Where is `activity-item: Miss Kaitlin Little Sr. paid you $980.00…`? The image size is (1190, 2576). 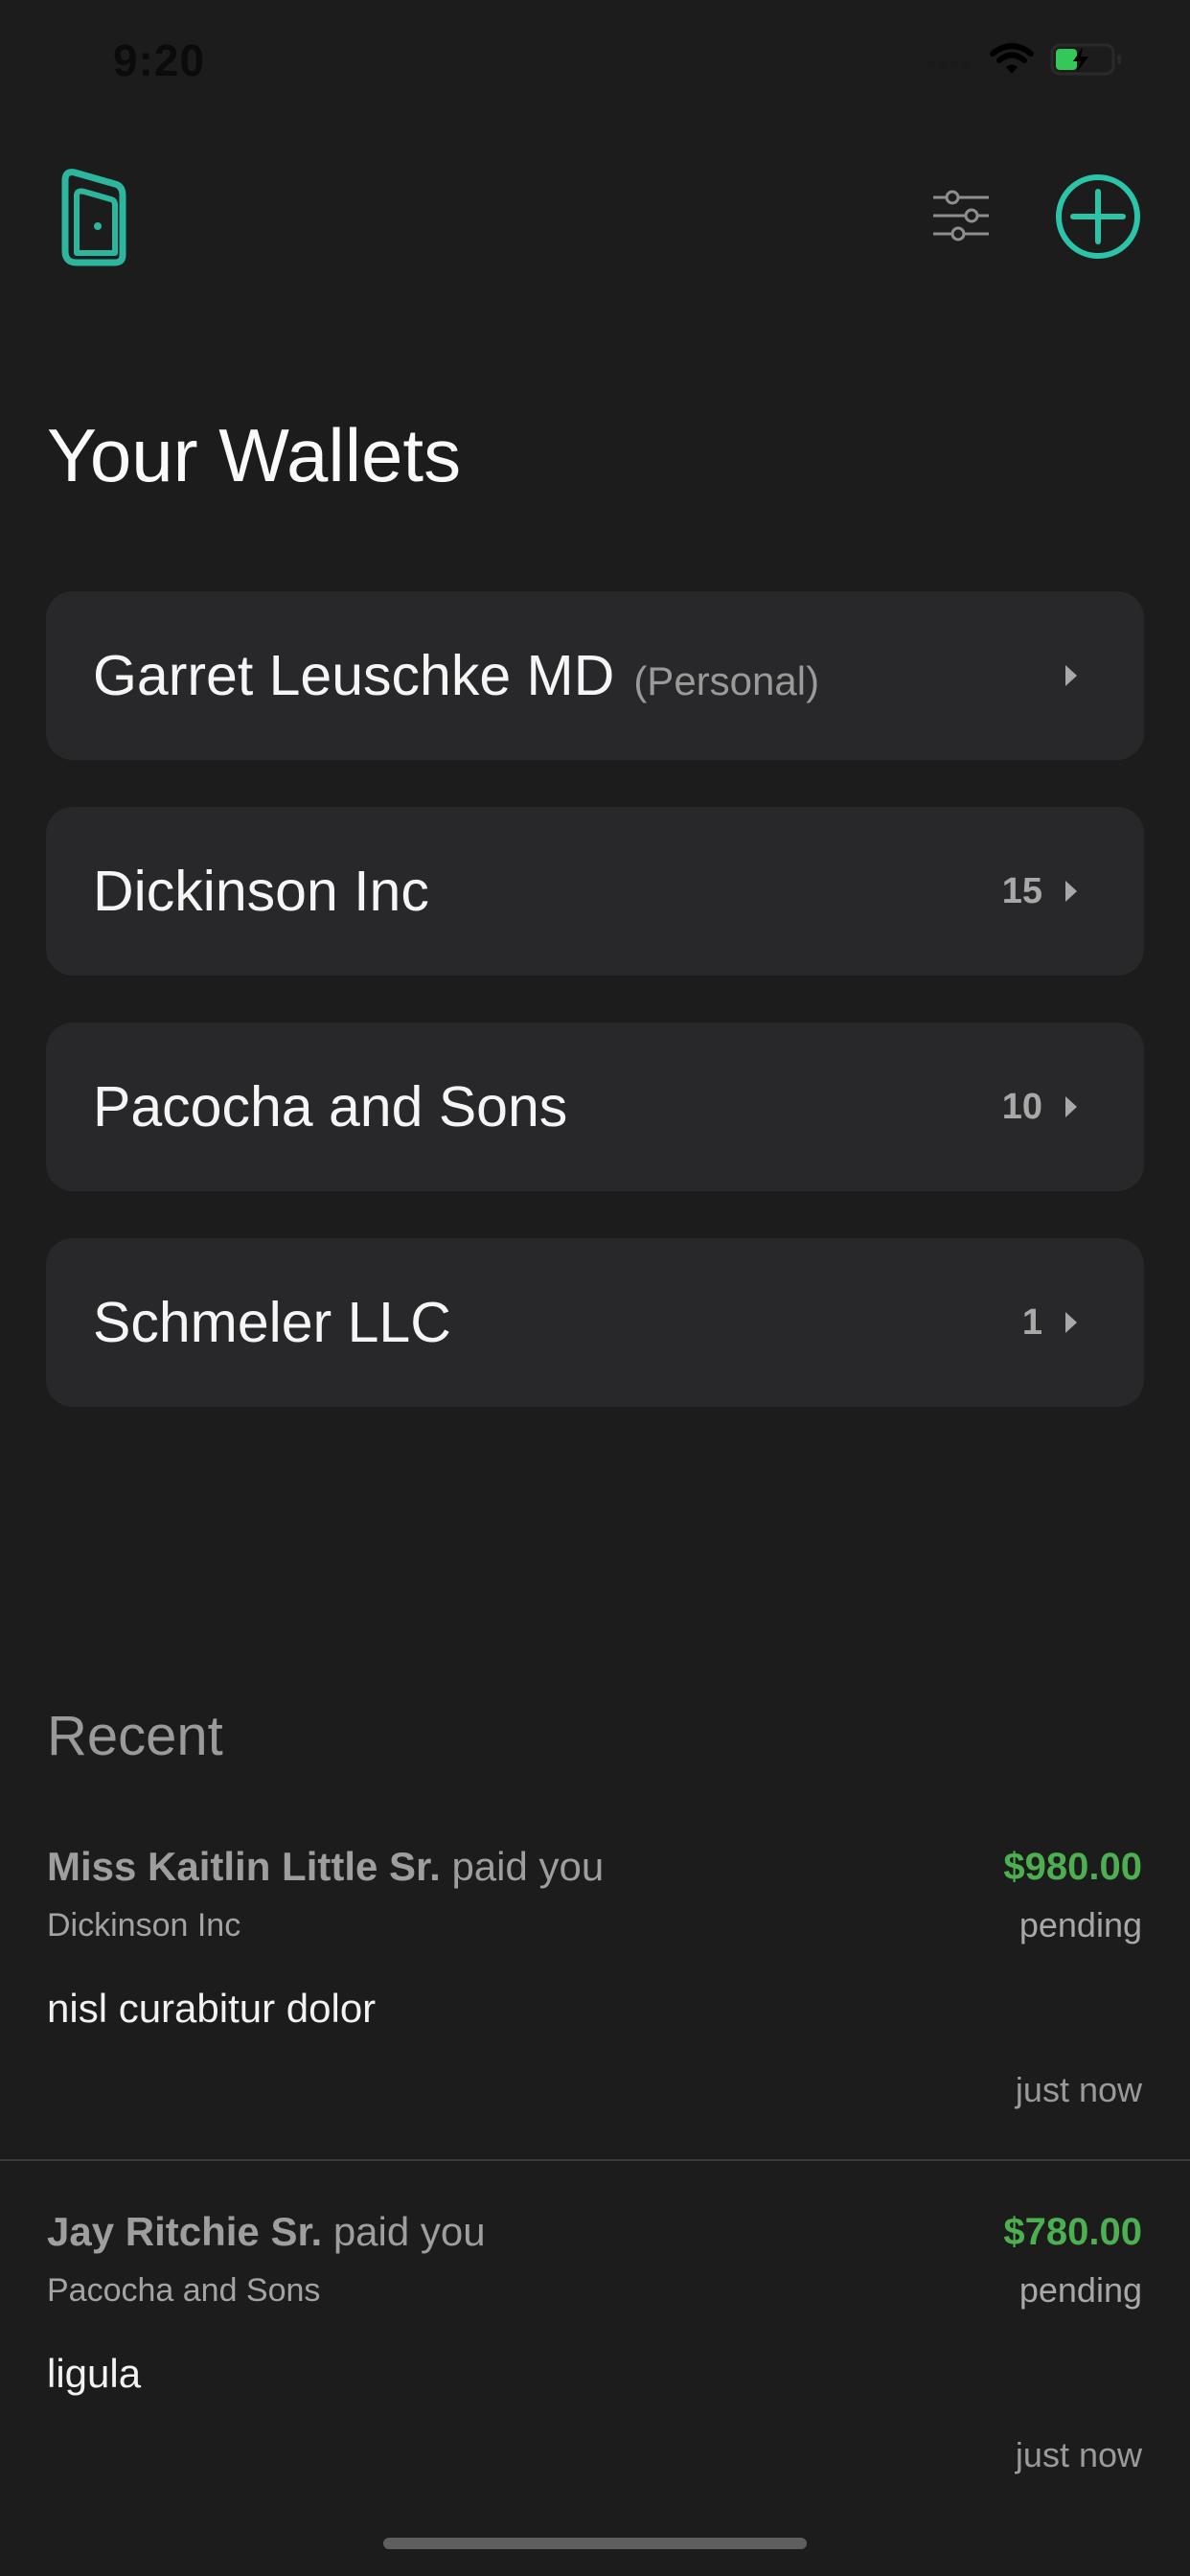
activity-item: Miss Kaitlin Little Sr. paid you $980.00… is located at coordinates (595, 1997).